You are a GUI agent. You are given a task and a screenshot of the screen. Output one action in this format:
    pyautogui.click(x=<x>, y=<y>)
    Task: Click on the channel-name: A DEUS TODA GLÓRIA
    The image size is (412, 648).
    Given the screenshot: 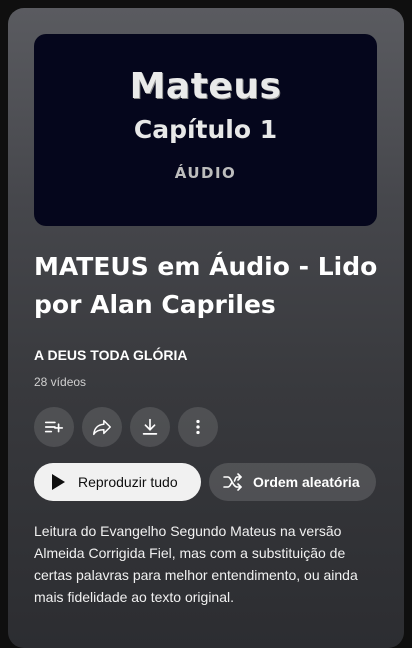 What is the action you would take?
    pyautogui.click(x=111, y=355)
    